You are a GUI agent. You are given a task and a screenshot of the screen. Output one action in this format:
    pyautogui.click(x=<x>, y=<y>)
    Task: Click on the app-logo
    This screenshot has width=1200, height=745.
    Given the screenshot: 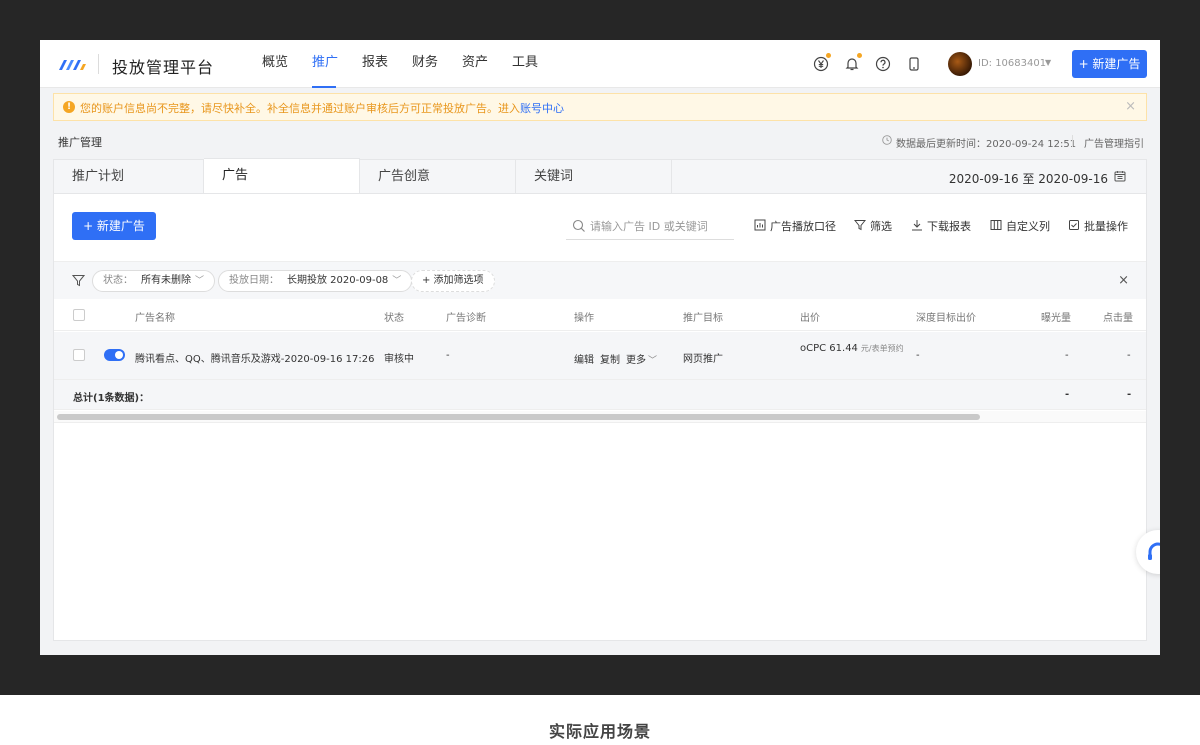 What is the action you would take?
    pyautogui.click(x=73, y=64)
    